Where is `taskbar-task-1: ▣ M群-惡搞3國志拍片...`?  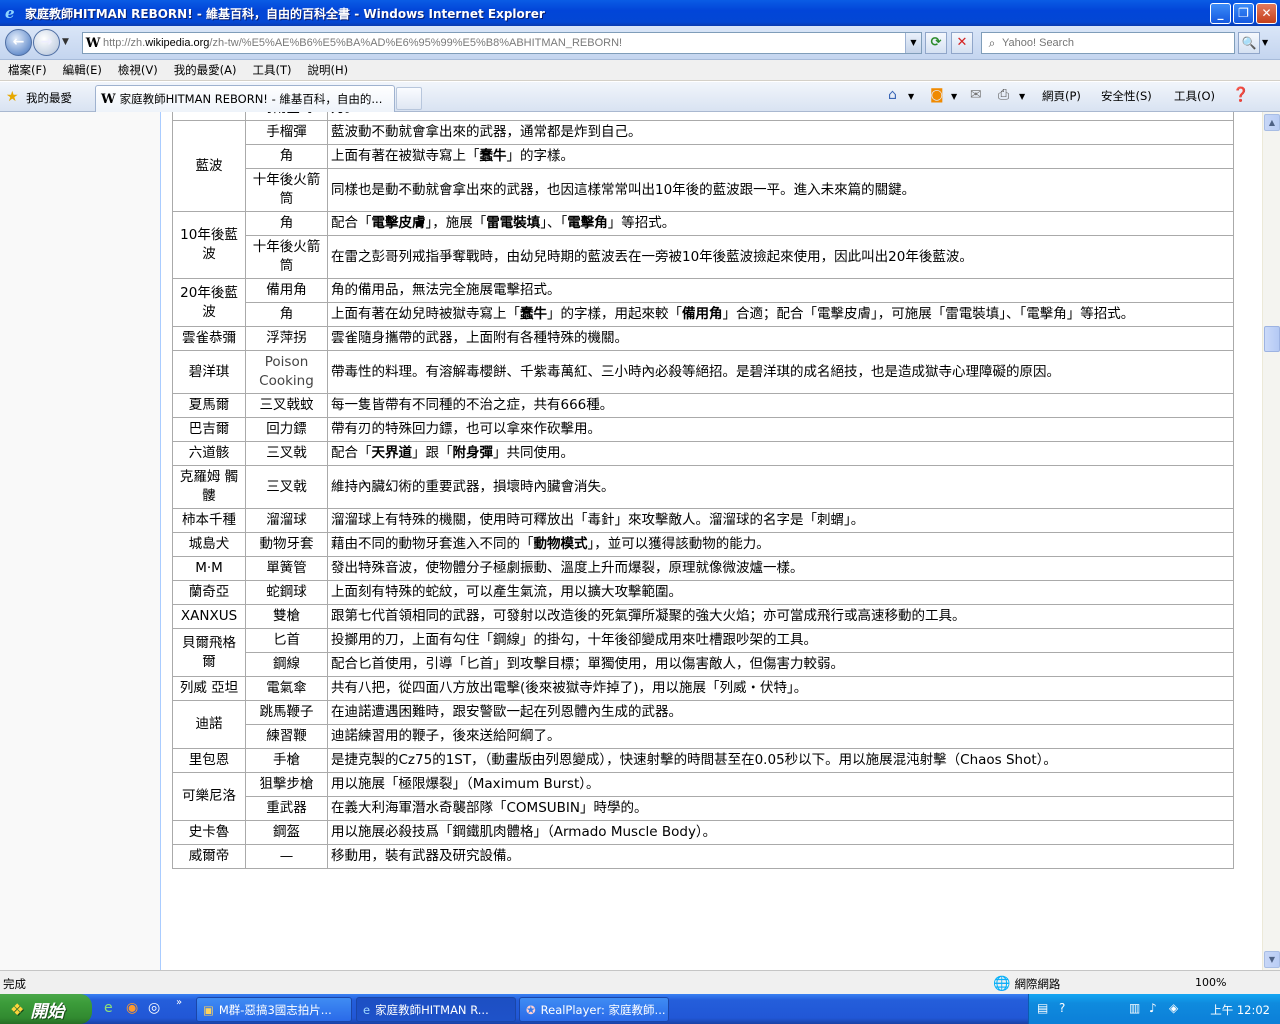
taskbar-task-1: ▣ M群-惡搞3國志拍片... is located at coordinates (274, 1009).